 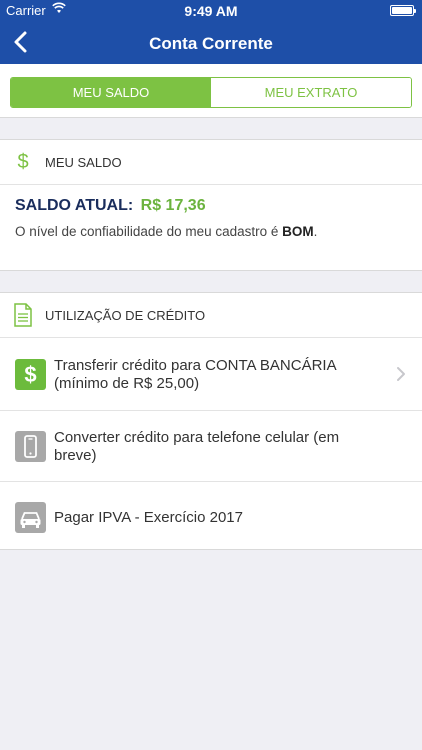 What do you see at coordinates (403, 10) in the screenshot?
I see `battery-icon` at bounding box center [403, 10].